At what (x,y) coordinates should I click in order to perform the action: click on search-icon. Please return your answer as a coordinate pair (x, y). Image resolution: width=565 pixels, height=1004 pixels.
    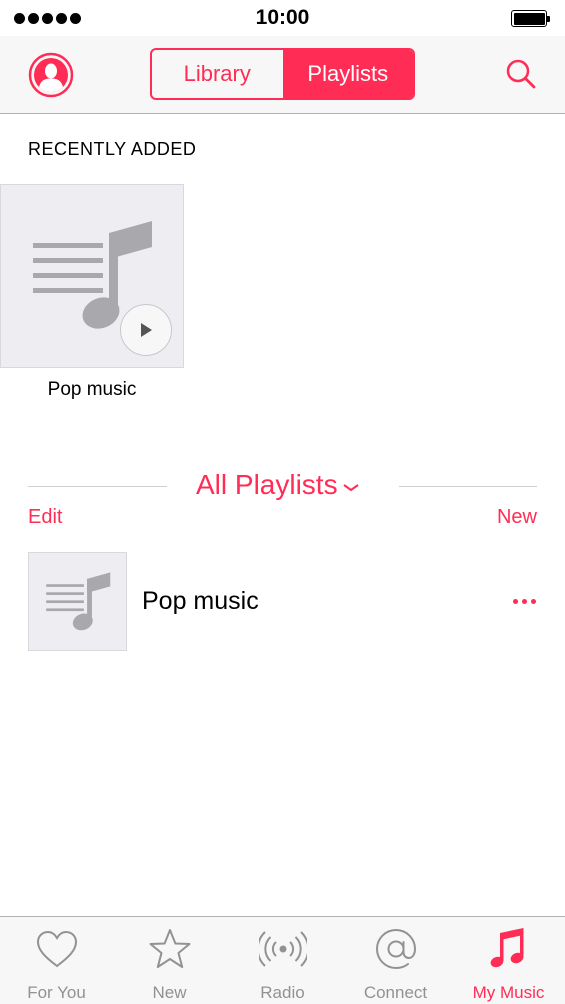
    Looking at the image, I should click on (521, 74).